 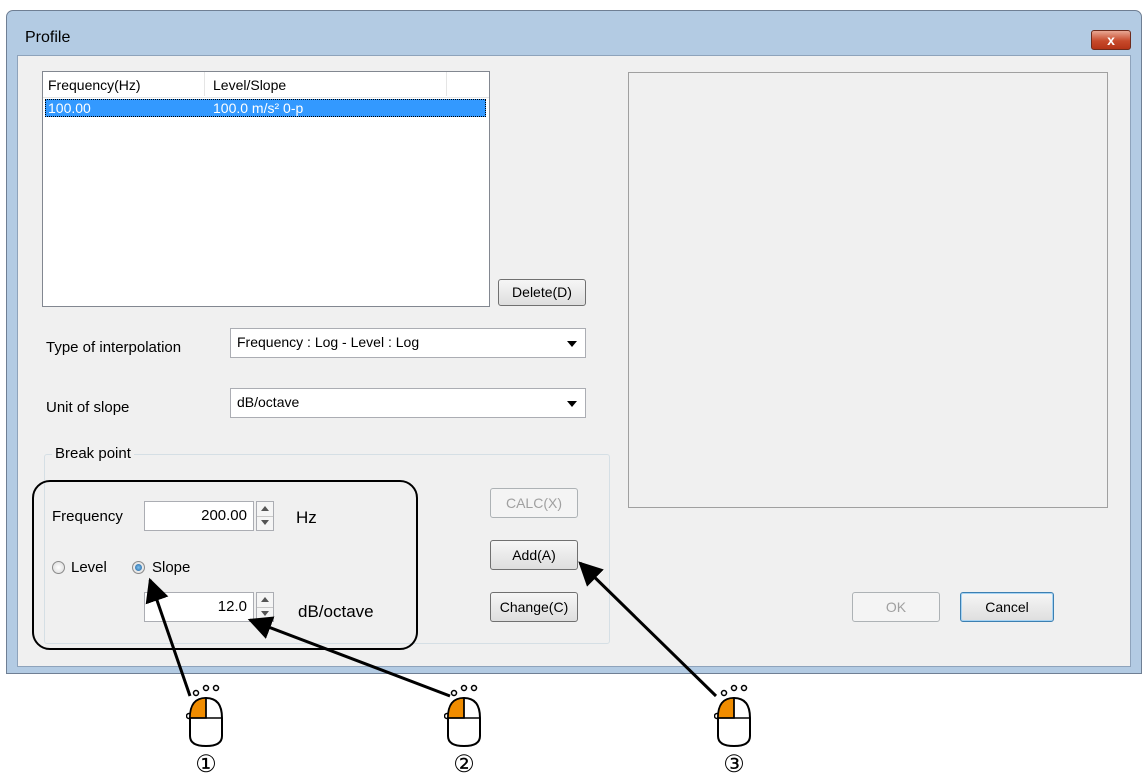 I want to click on step-number-3: ③, so click(x=734, y=764).